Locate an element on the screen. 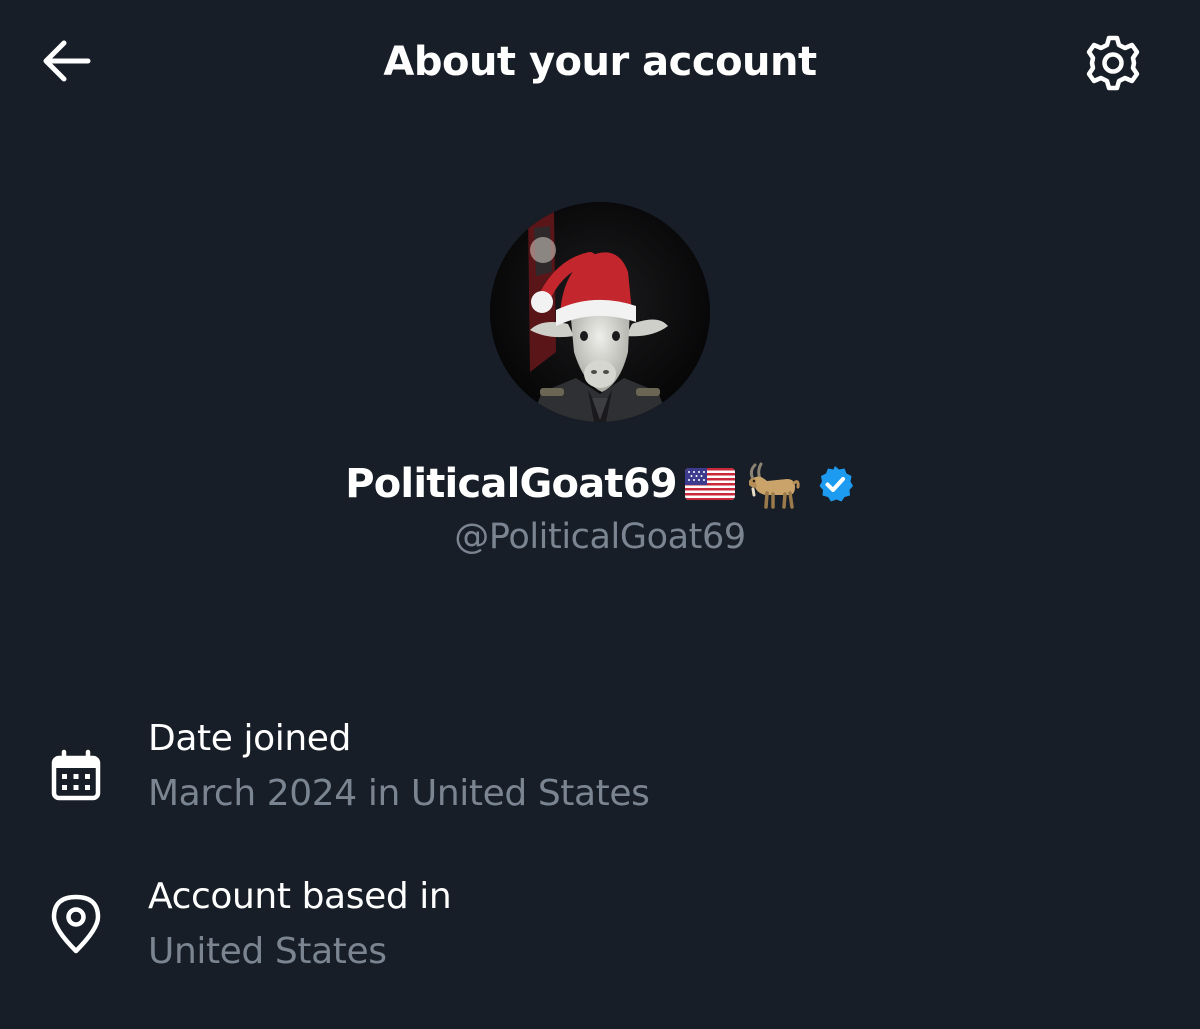 Image resolution: width=1200 pixels, height=1029 pixels. calendar-icon is located at coordinates (76, 776).